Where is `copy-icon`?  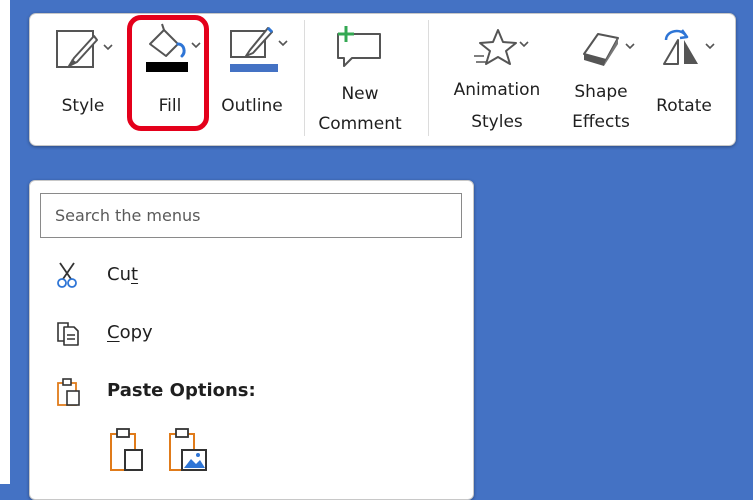
copy-icon is located at coordinates (68, 334).